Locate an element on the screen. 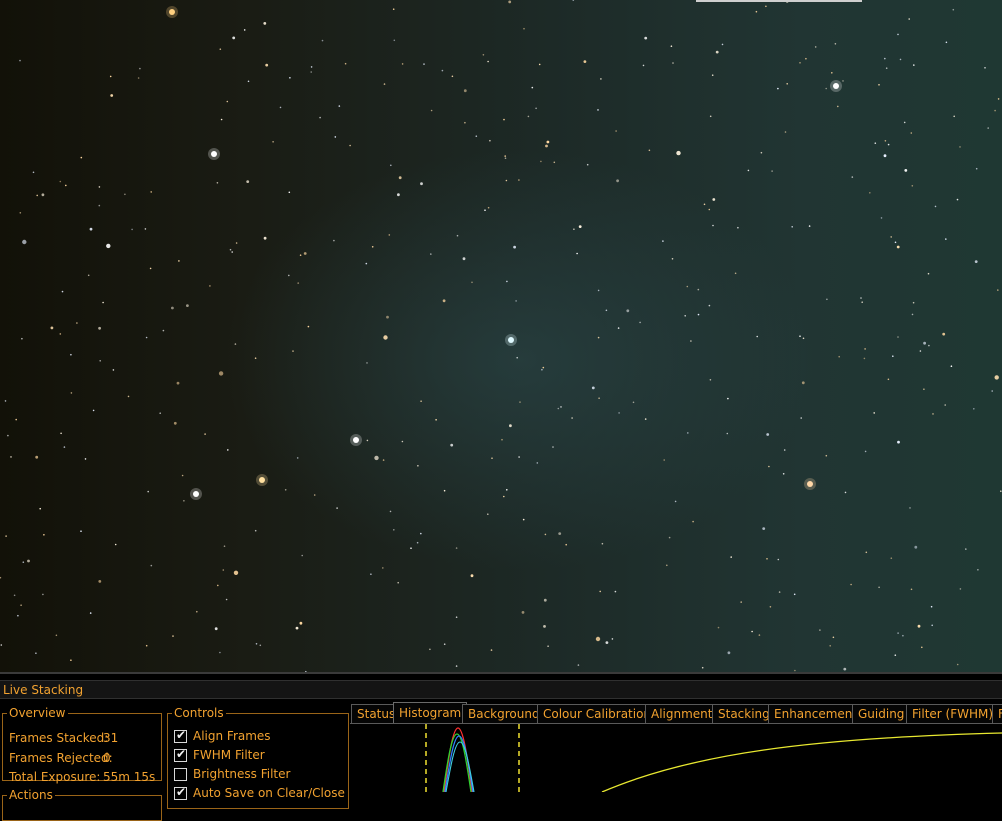 The image size is (1002, 821). tab-more: F is located at coordinates (997, 713).